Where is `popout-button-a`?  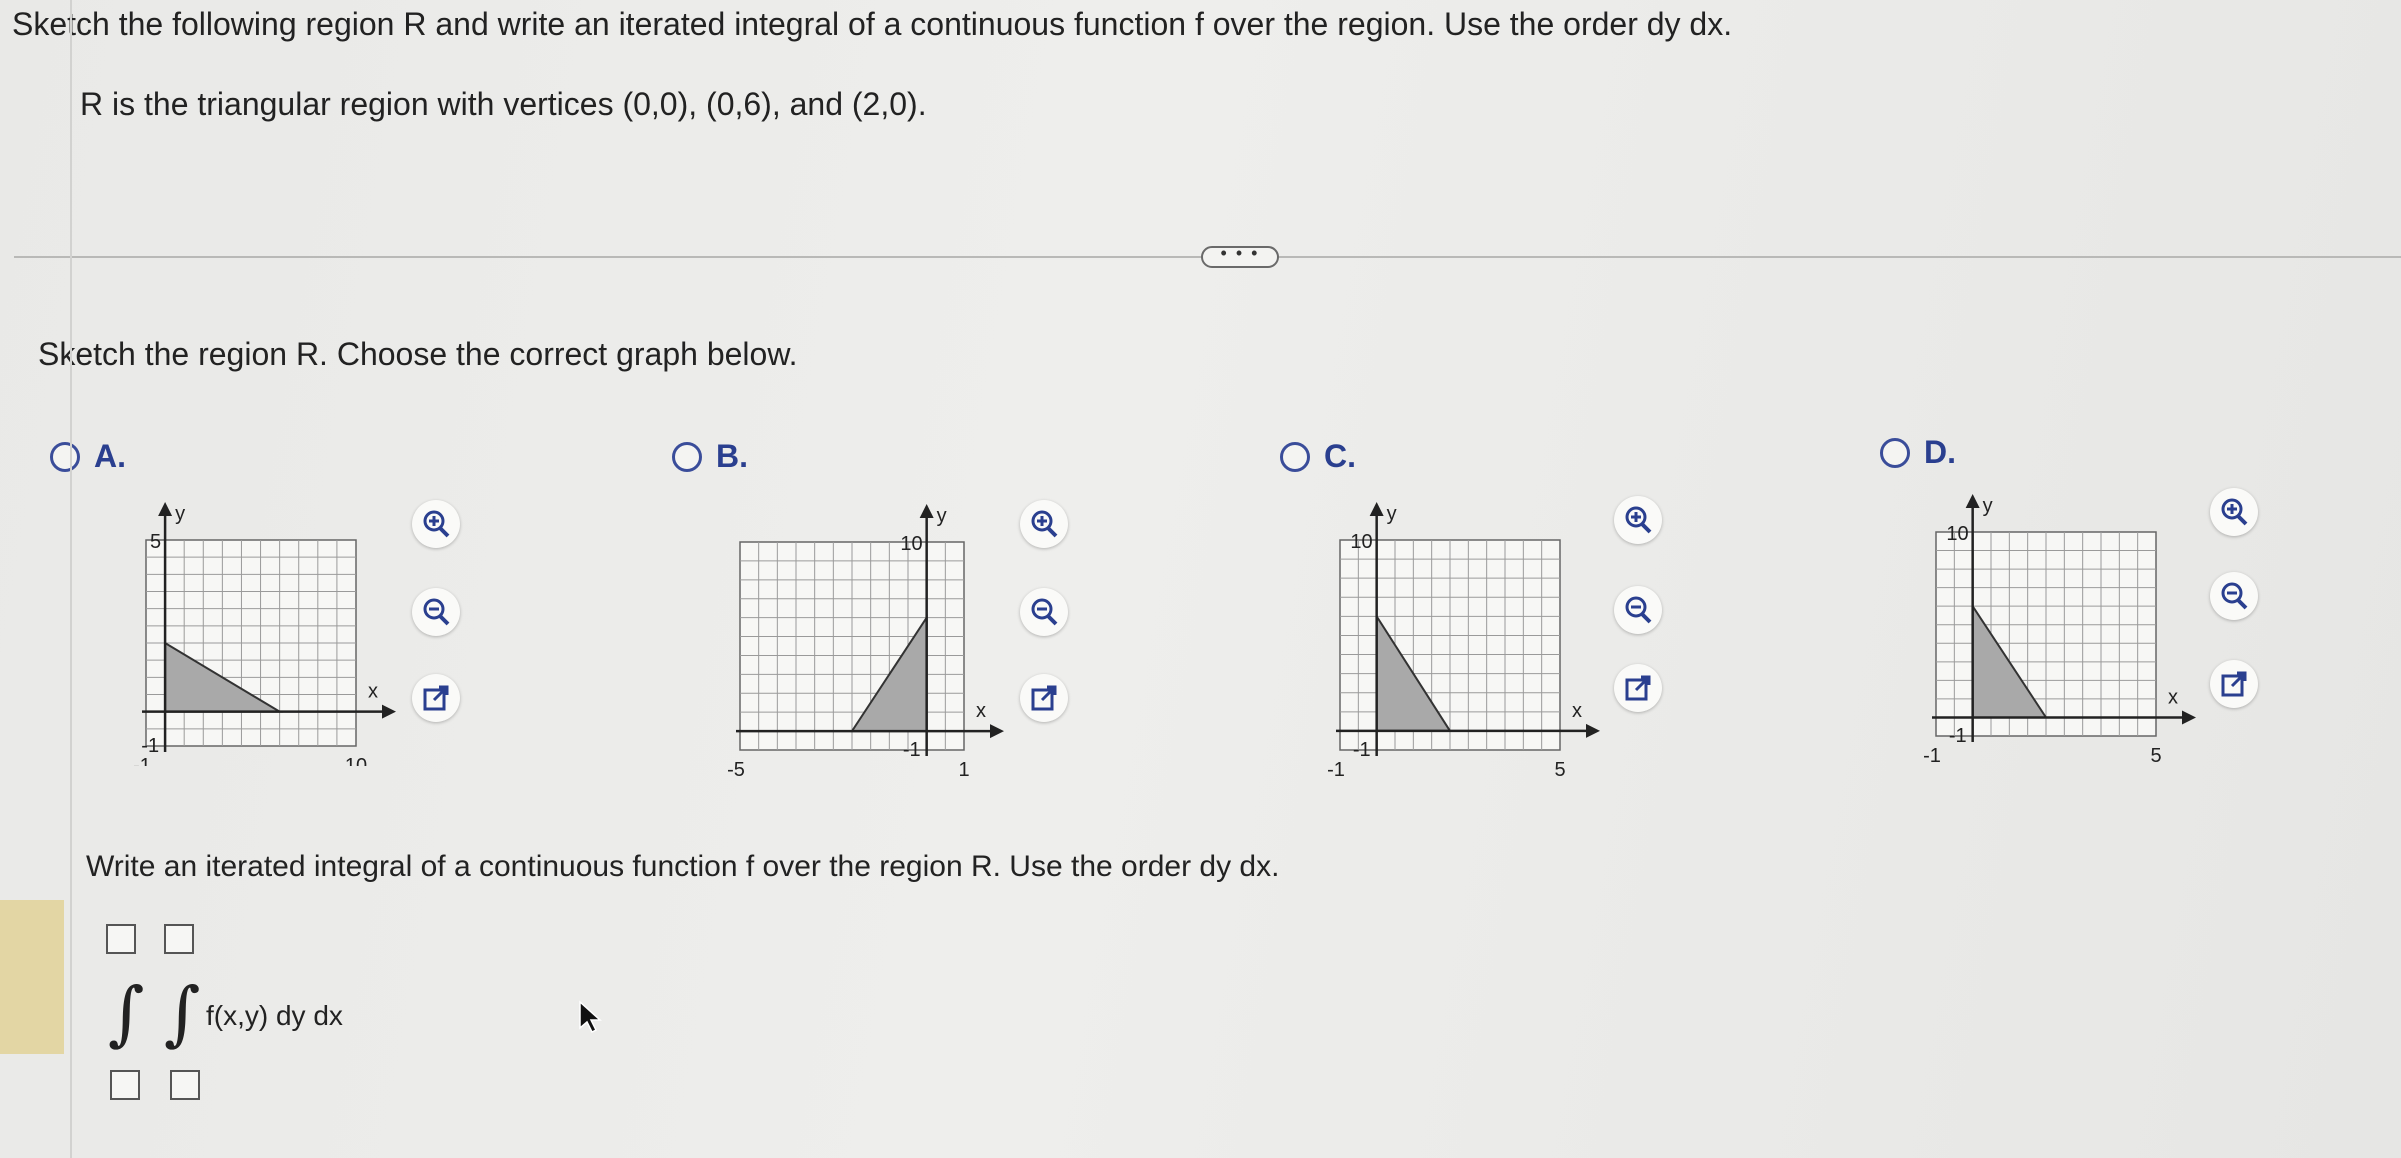
popout-button-a is located at coordinates (436, 698).